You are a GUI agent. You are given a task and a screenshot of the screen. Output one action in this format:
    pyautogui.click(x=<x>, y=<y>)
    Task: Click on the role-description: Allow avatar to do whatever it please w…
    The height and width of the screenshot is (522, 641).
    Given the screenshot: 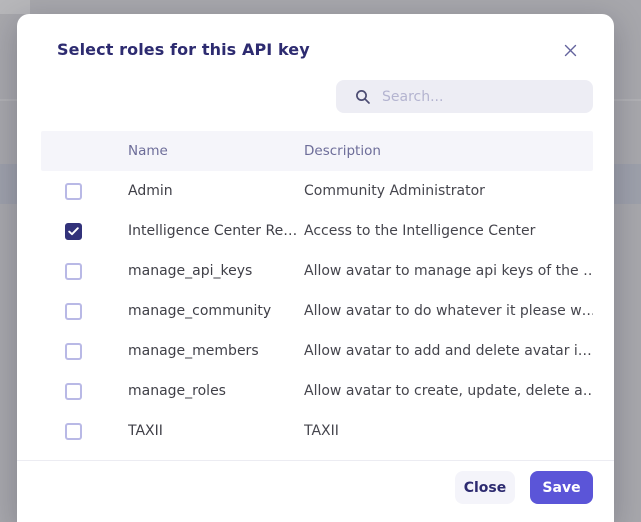 What is the action you would take?
    pyautogui.click(x=448, y=311)
    